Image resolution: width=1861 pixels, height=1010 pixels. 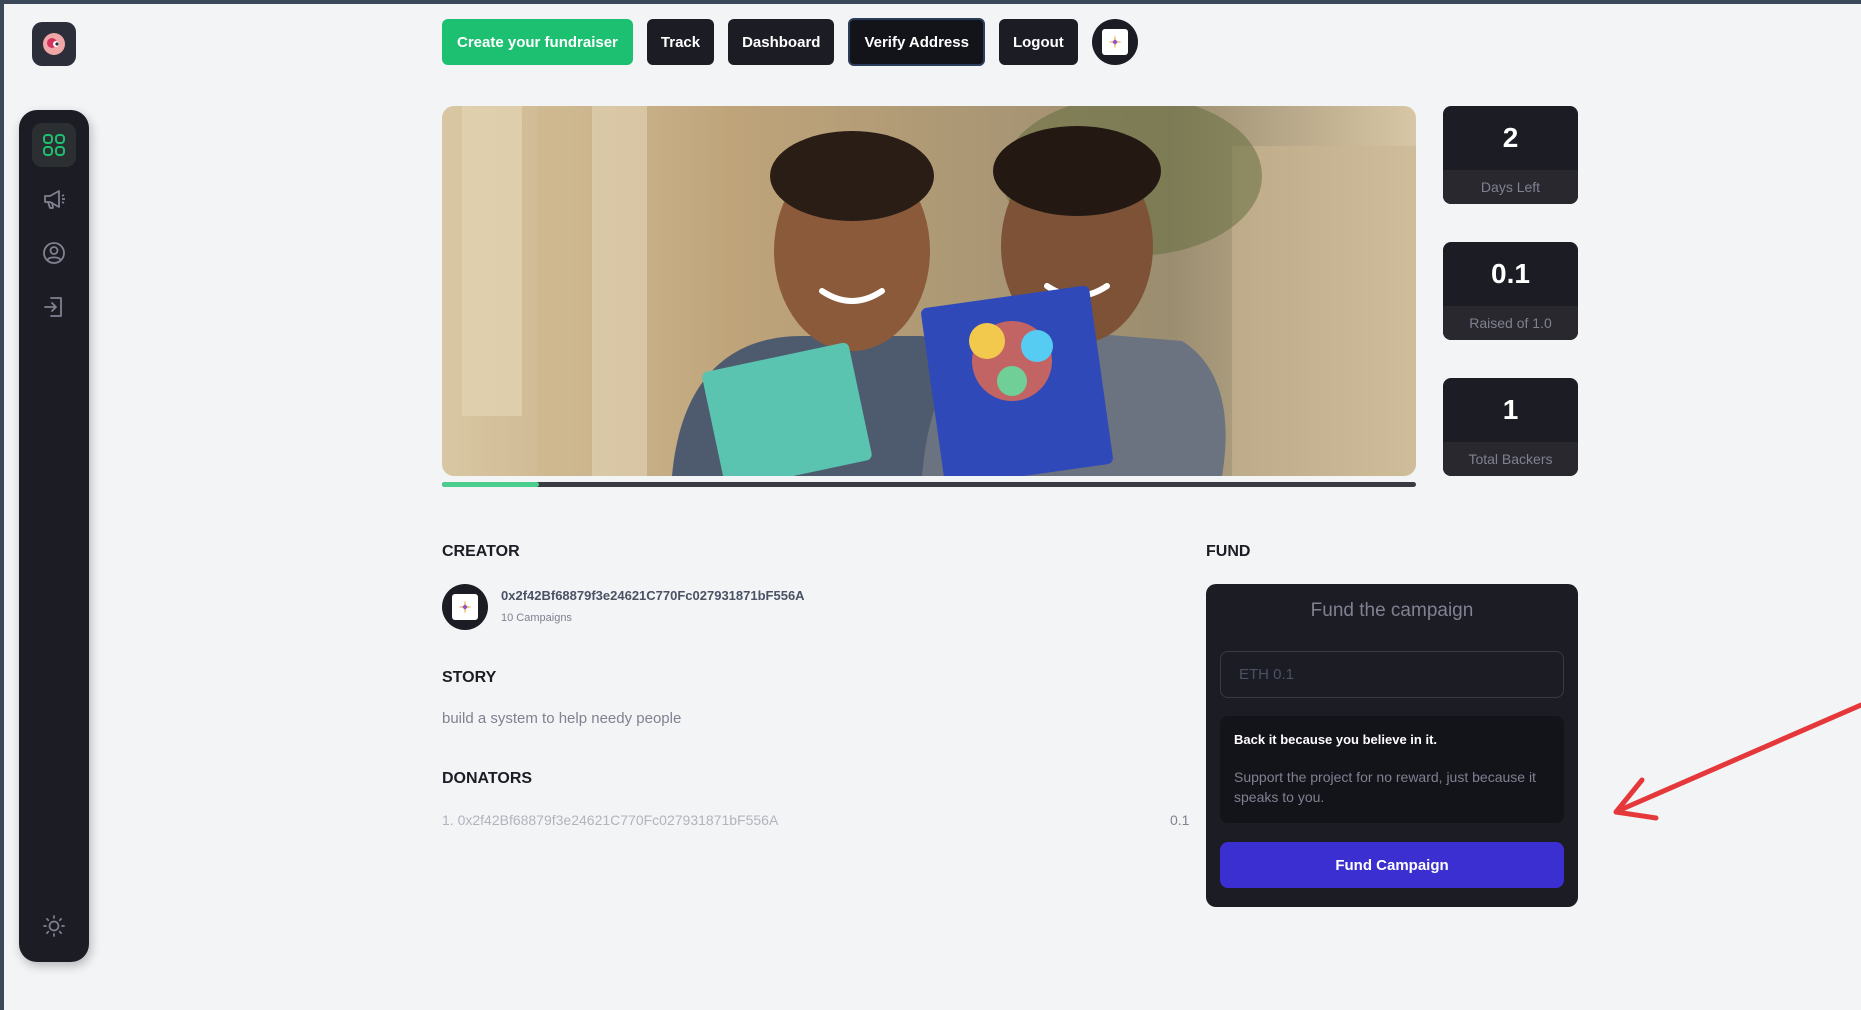 I want to click on stat-days-left: 2 Days Left, so click(x=1510, y=155).